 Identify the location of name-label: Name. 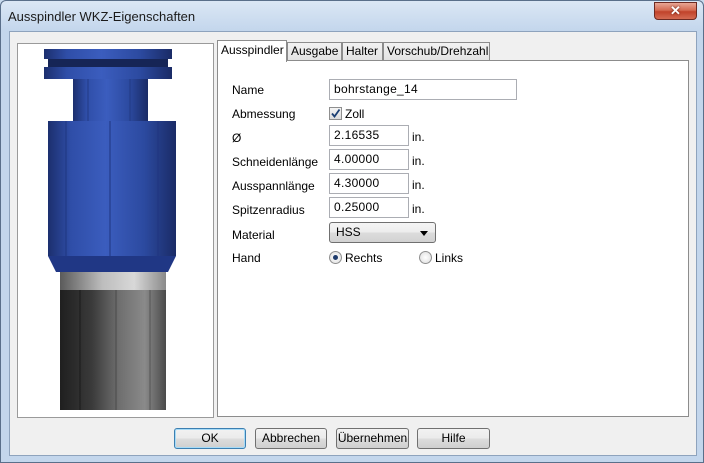
(248, 90).